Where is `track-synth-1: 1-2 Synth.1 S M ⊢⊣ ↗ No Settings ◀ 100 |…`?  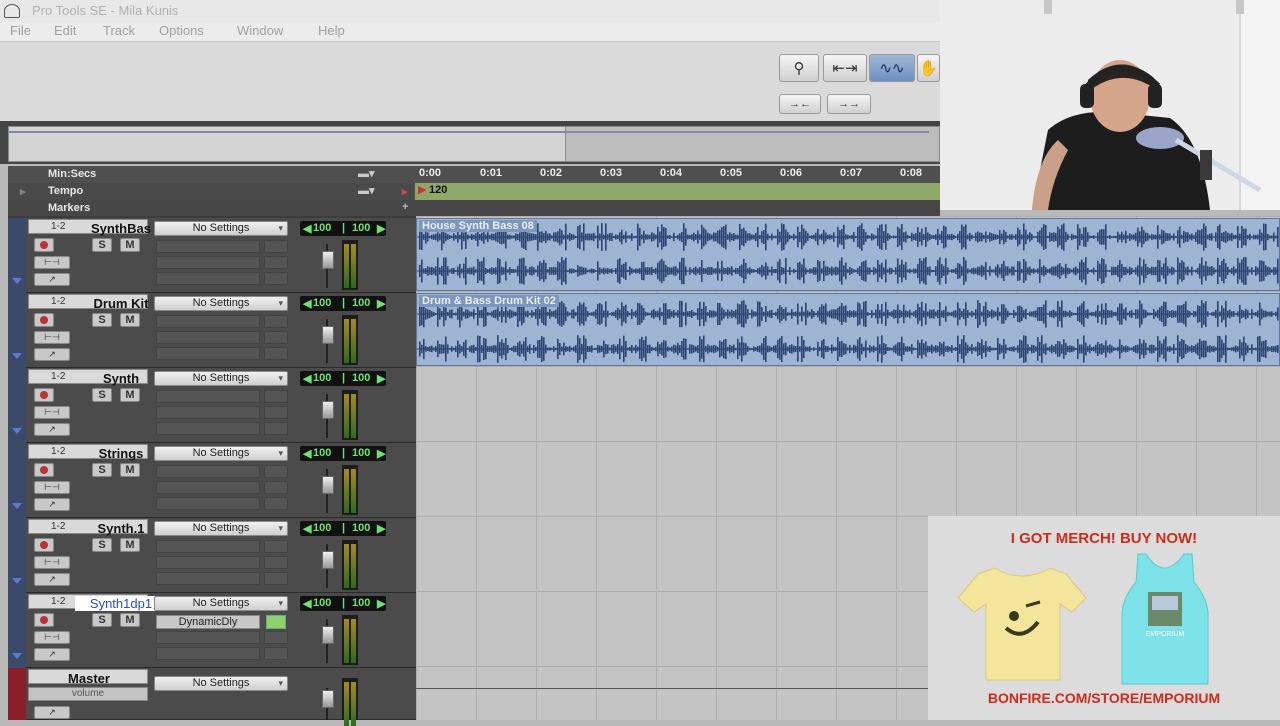
track-synth-1: 1-2 Synth.1 S M ⊢⊣ ↗ No Settings ◀ 100 |… is located at coordinates (212, 555).